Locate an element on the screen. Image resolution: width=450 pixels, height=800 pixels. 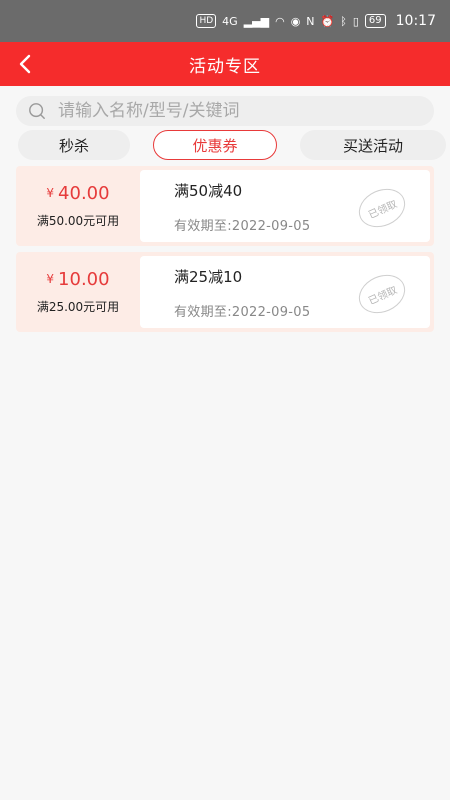
back-button is located at coordinates (26, 64).